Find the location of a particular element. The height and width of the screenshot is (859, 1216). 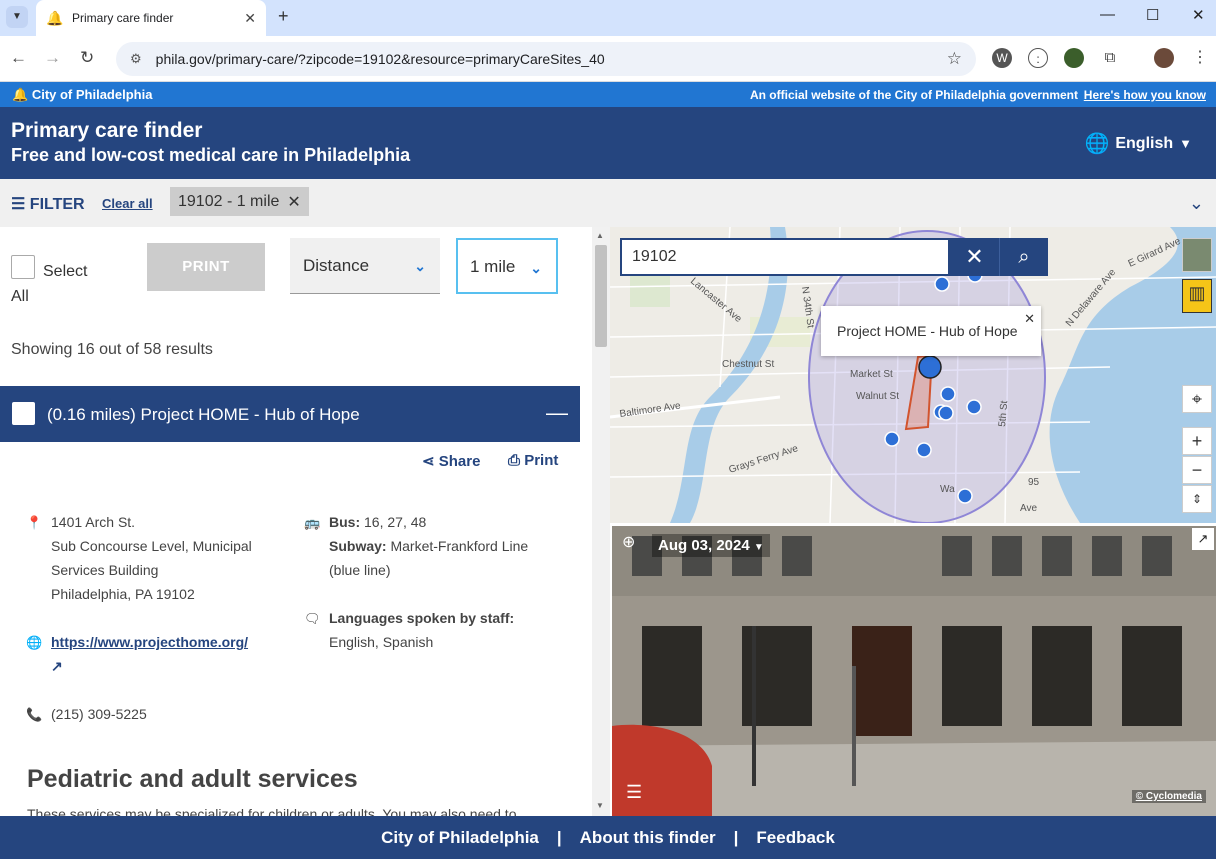

tab-search-icon: ▼ is located at coordinates (17, 17).